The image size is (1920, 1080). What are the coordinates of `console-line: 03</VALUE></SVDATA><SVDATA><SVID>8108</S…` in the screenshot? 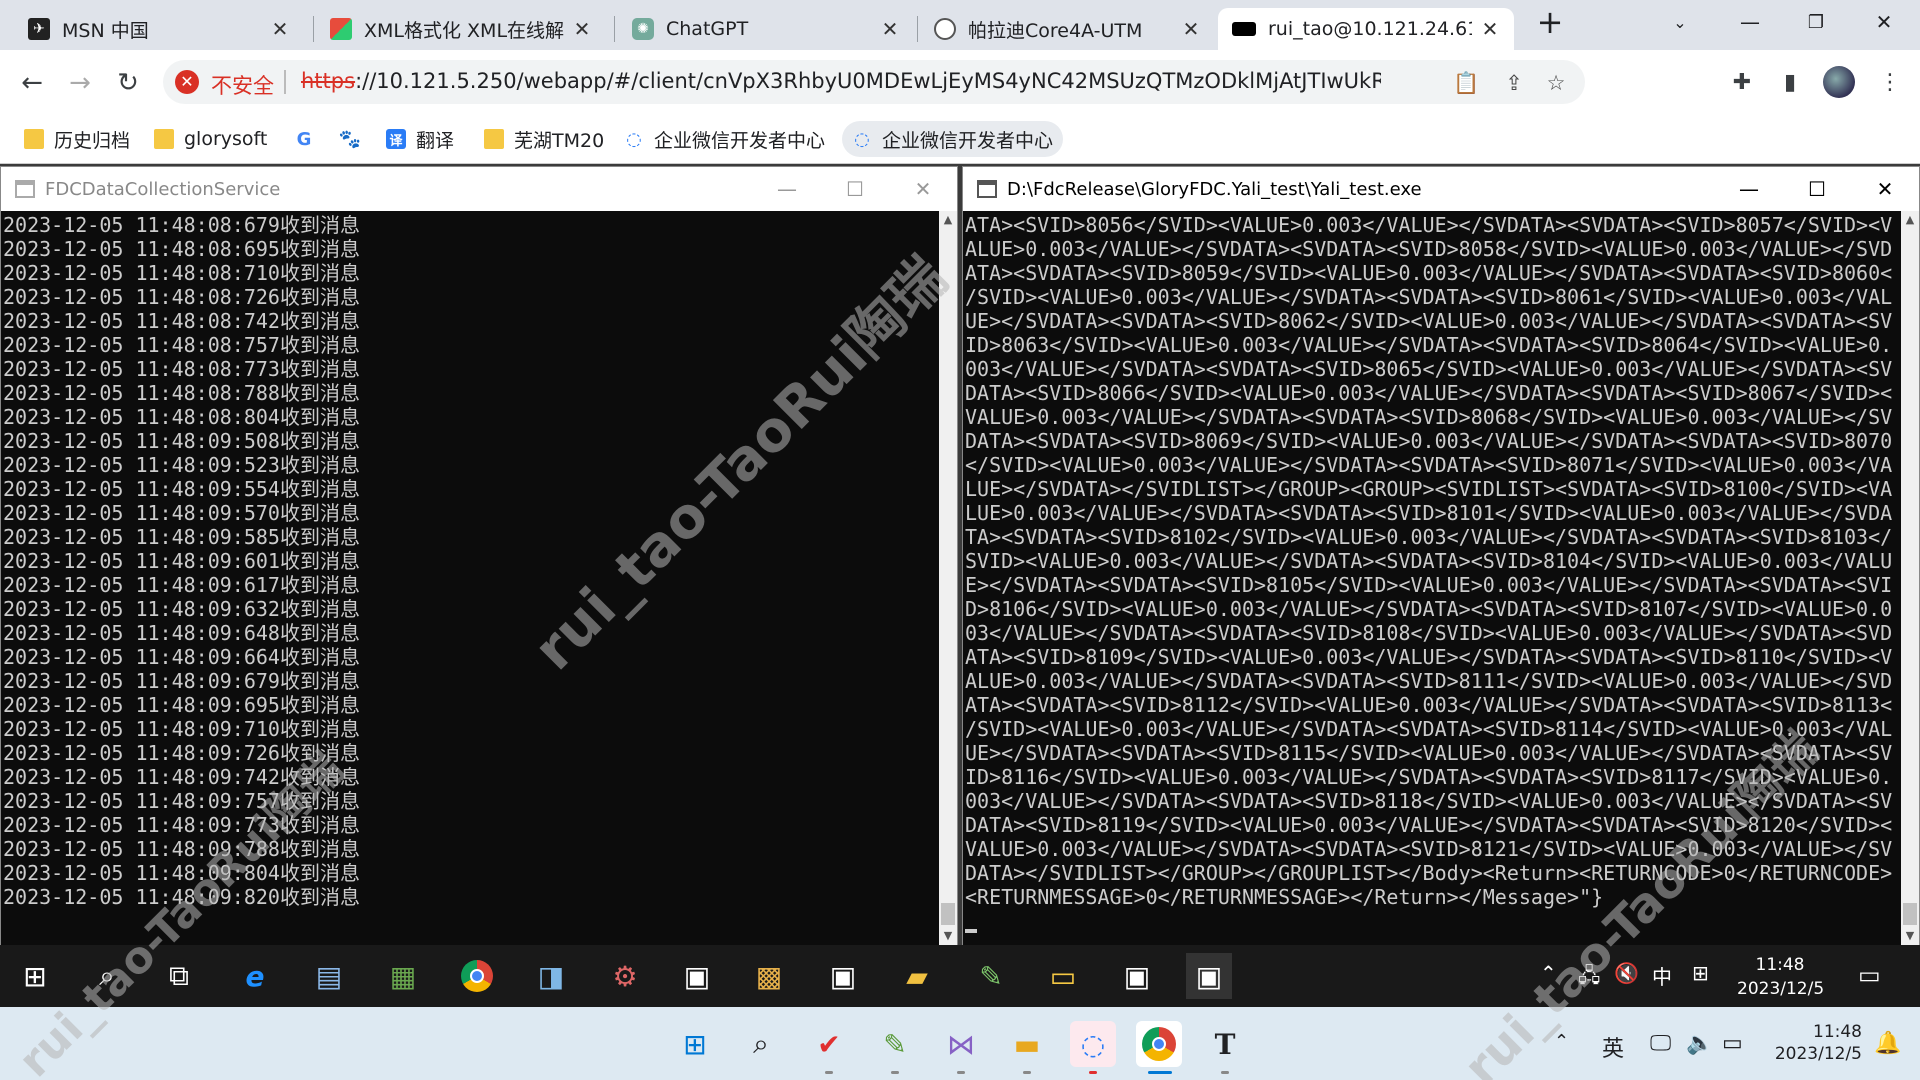 It's located at (1429, 633).